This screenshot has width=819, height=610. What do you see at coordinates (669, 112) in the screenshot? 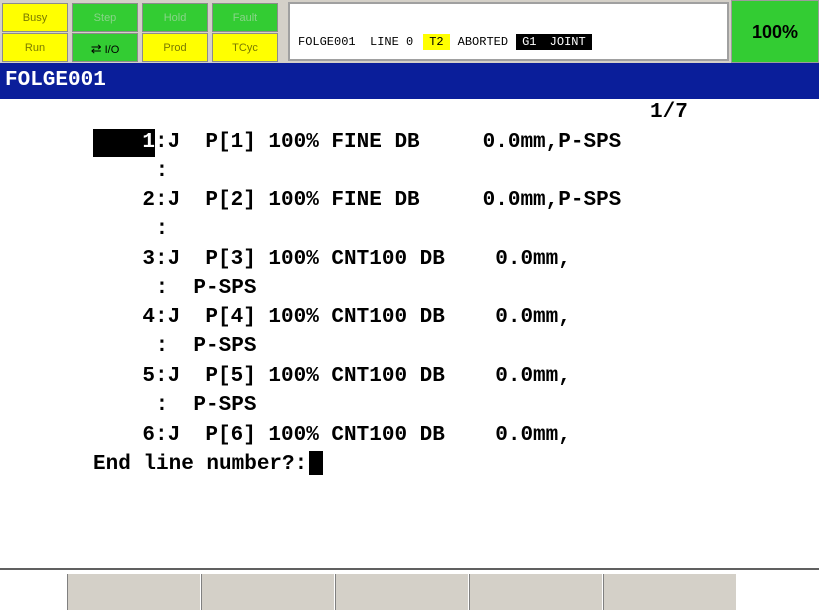
I see `line-position-indicator: 1/7` at bounding box center [669, 112].